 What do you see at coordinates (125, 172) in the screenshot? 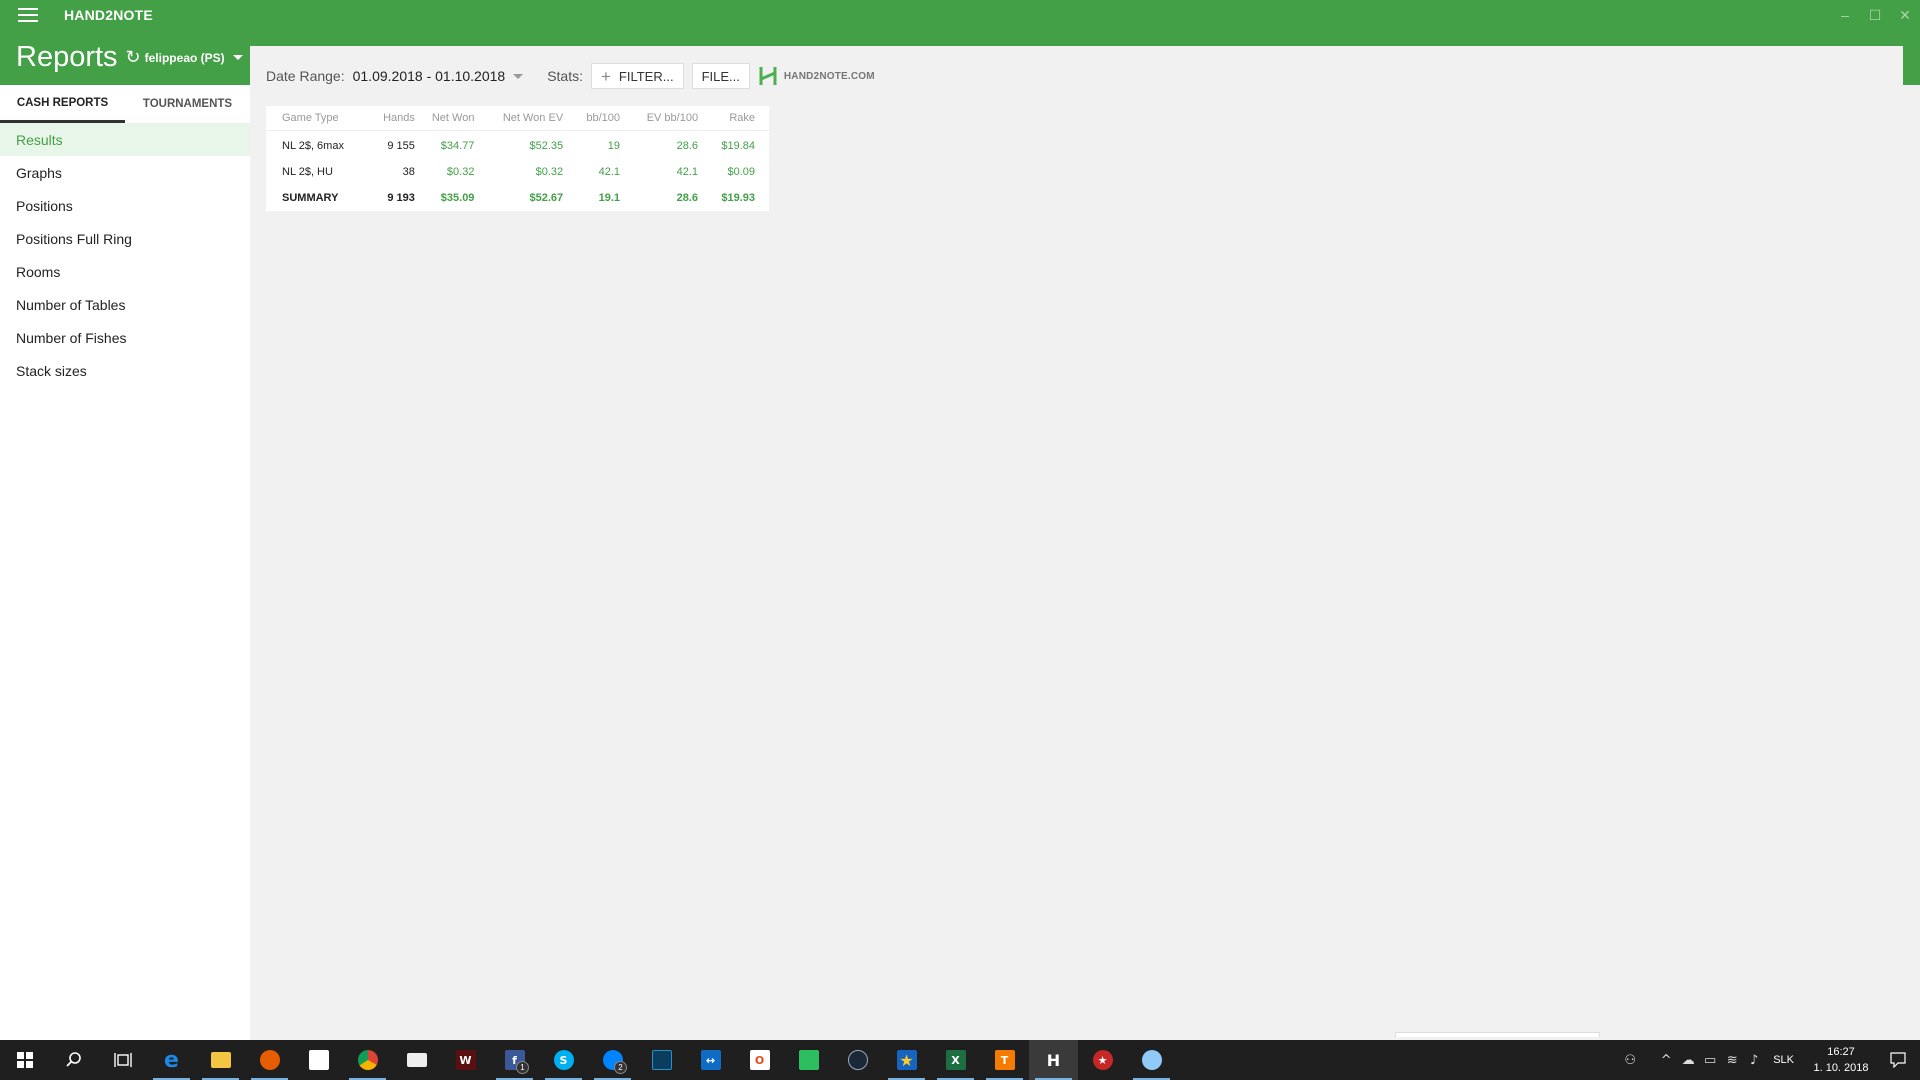
I see `sidebar-item-graphs: Graphs` at bounding box center [125, 172].